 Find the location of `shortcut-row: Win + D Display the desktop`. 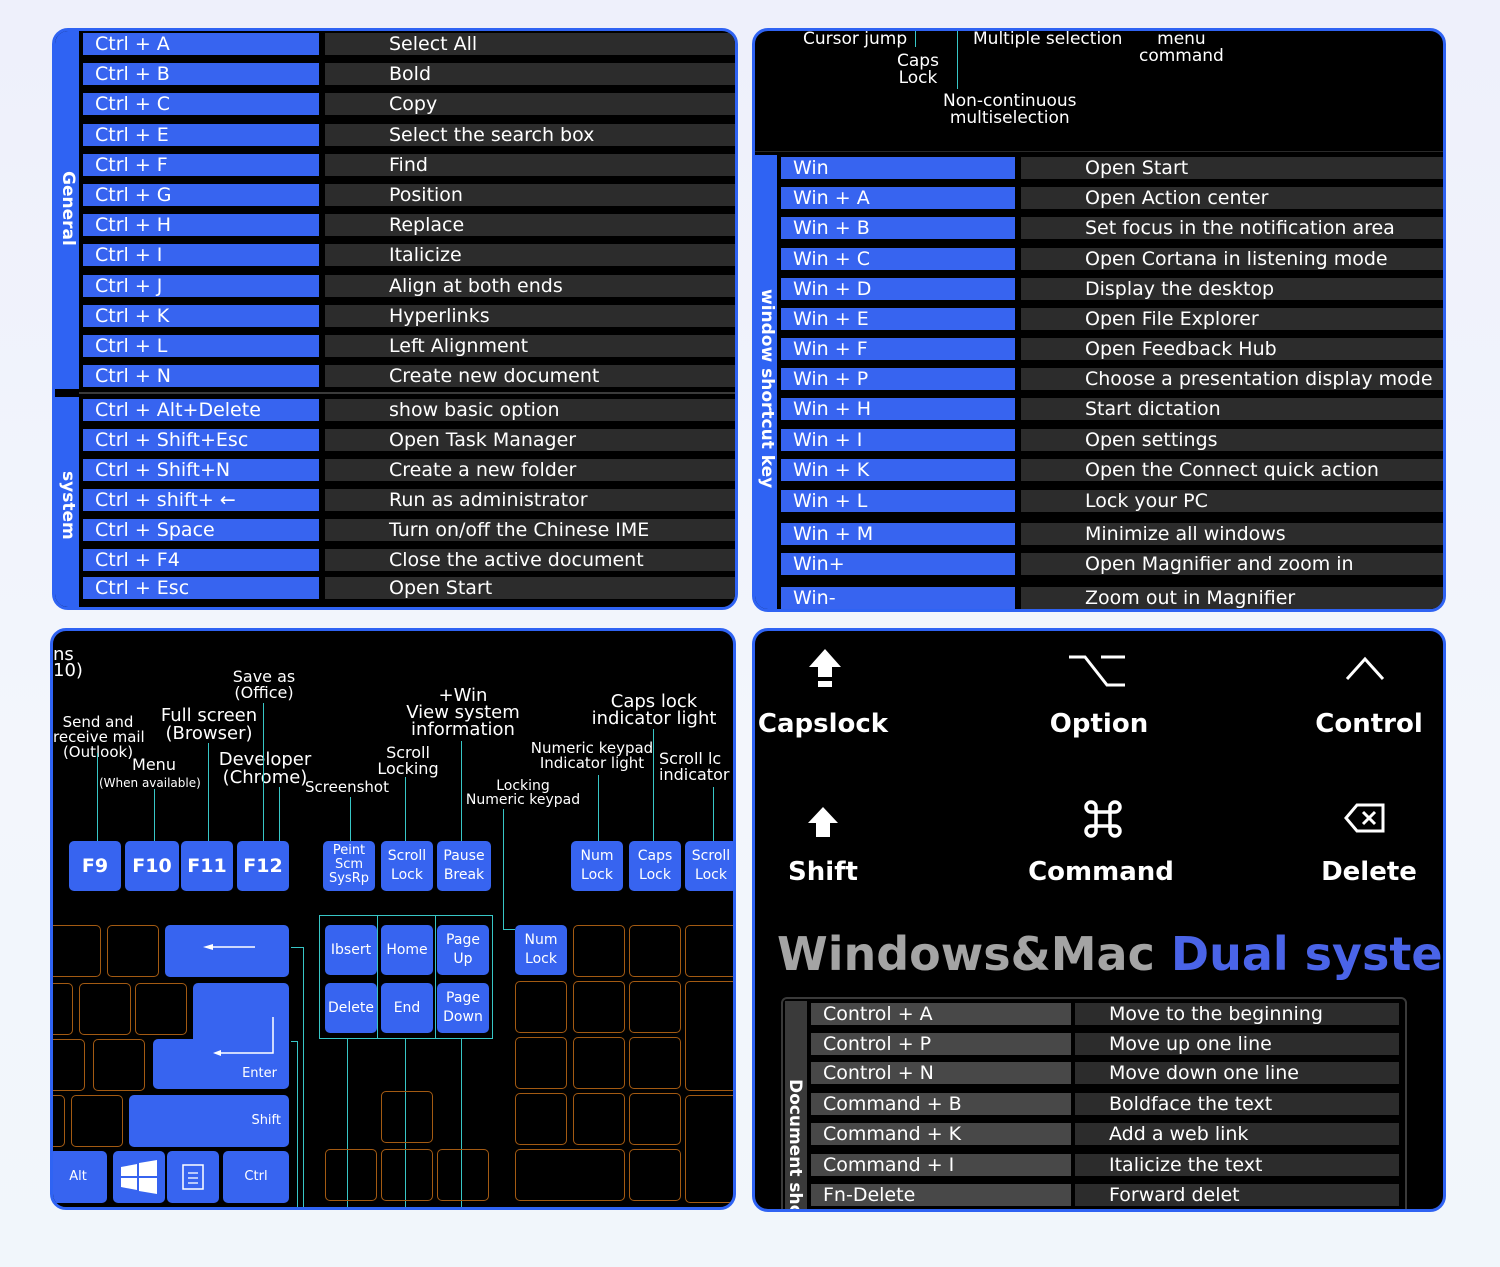

shortcut-row: Win + D Display the desktop is located at coordinates (1112, 289).